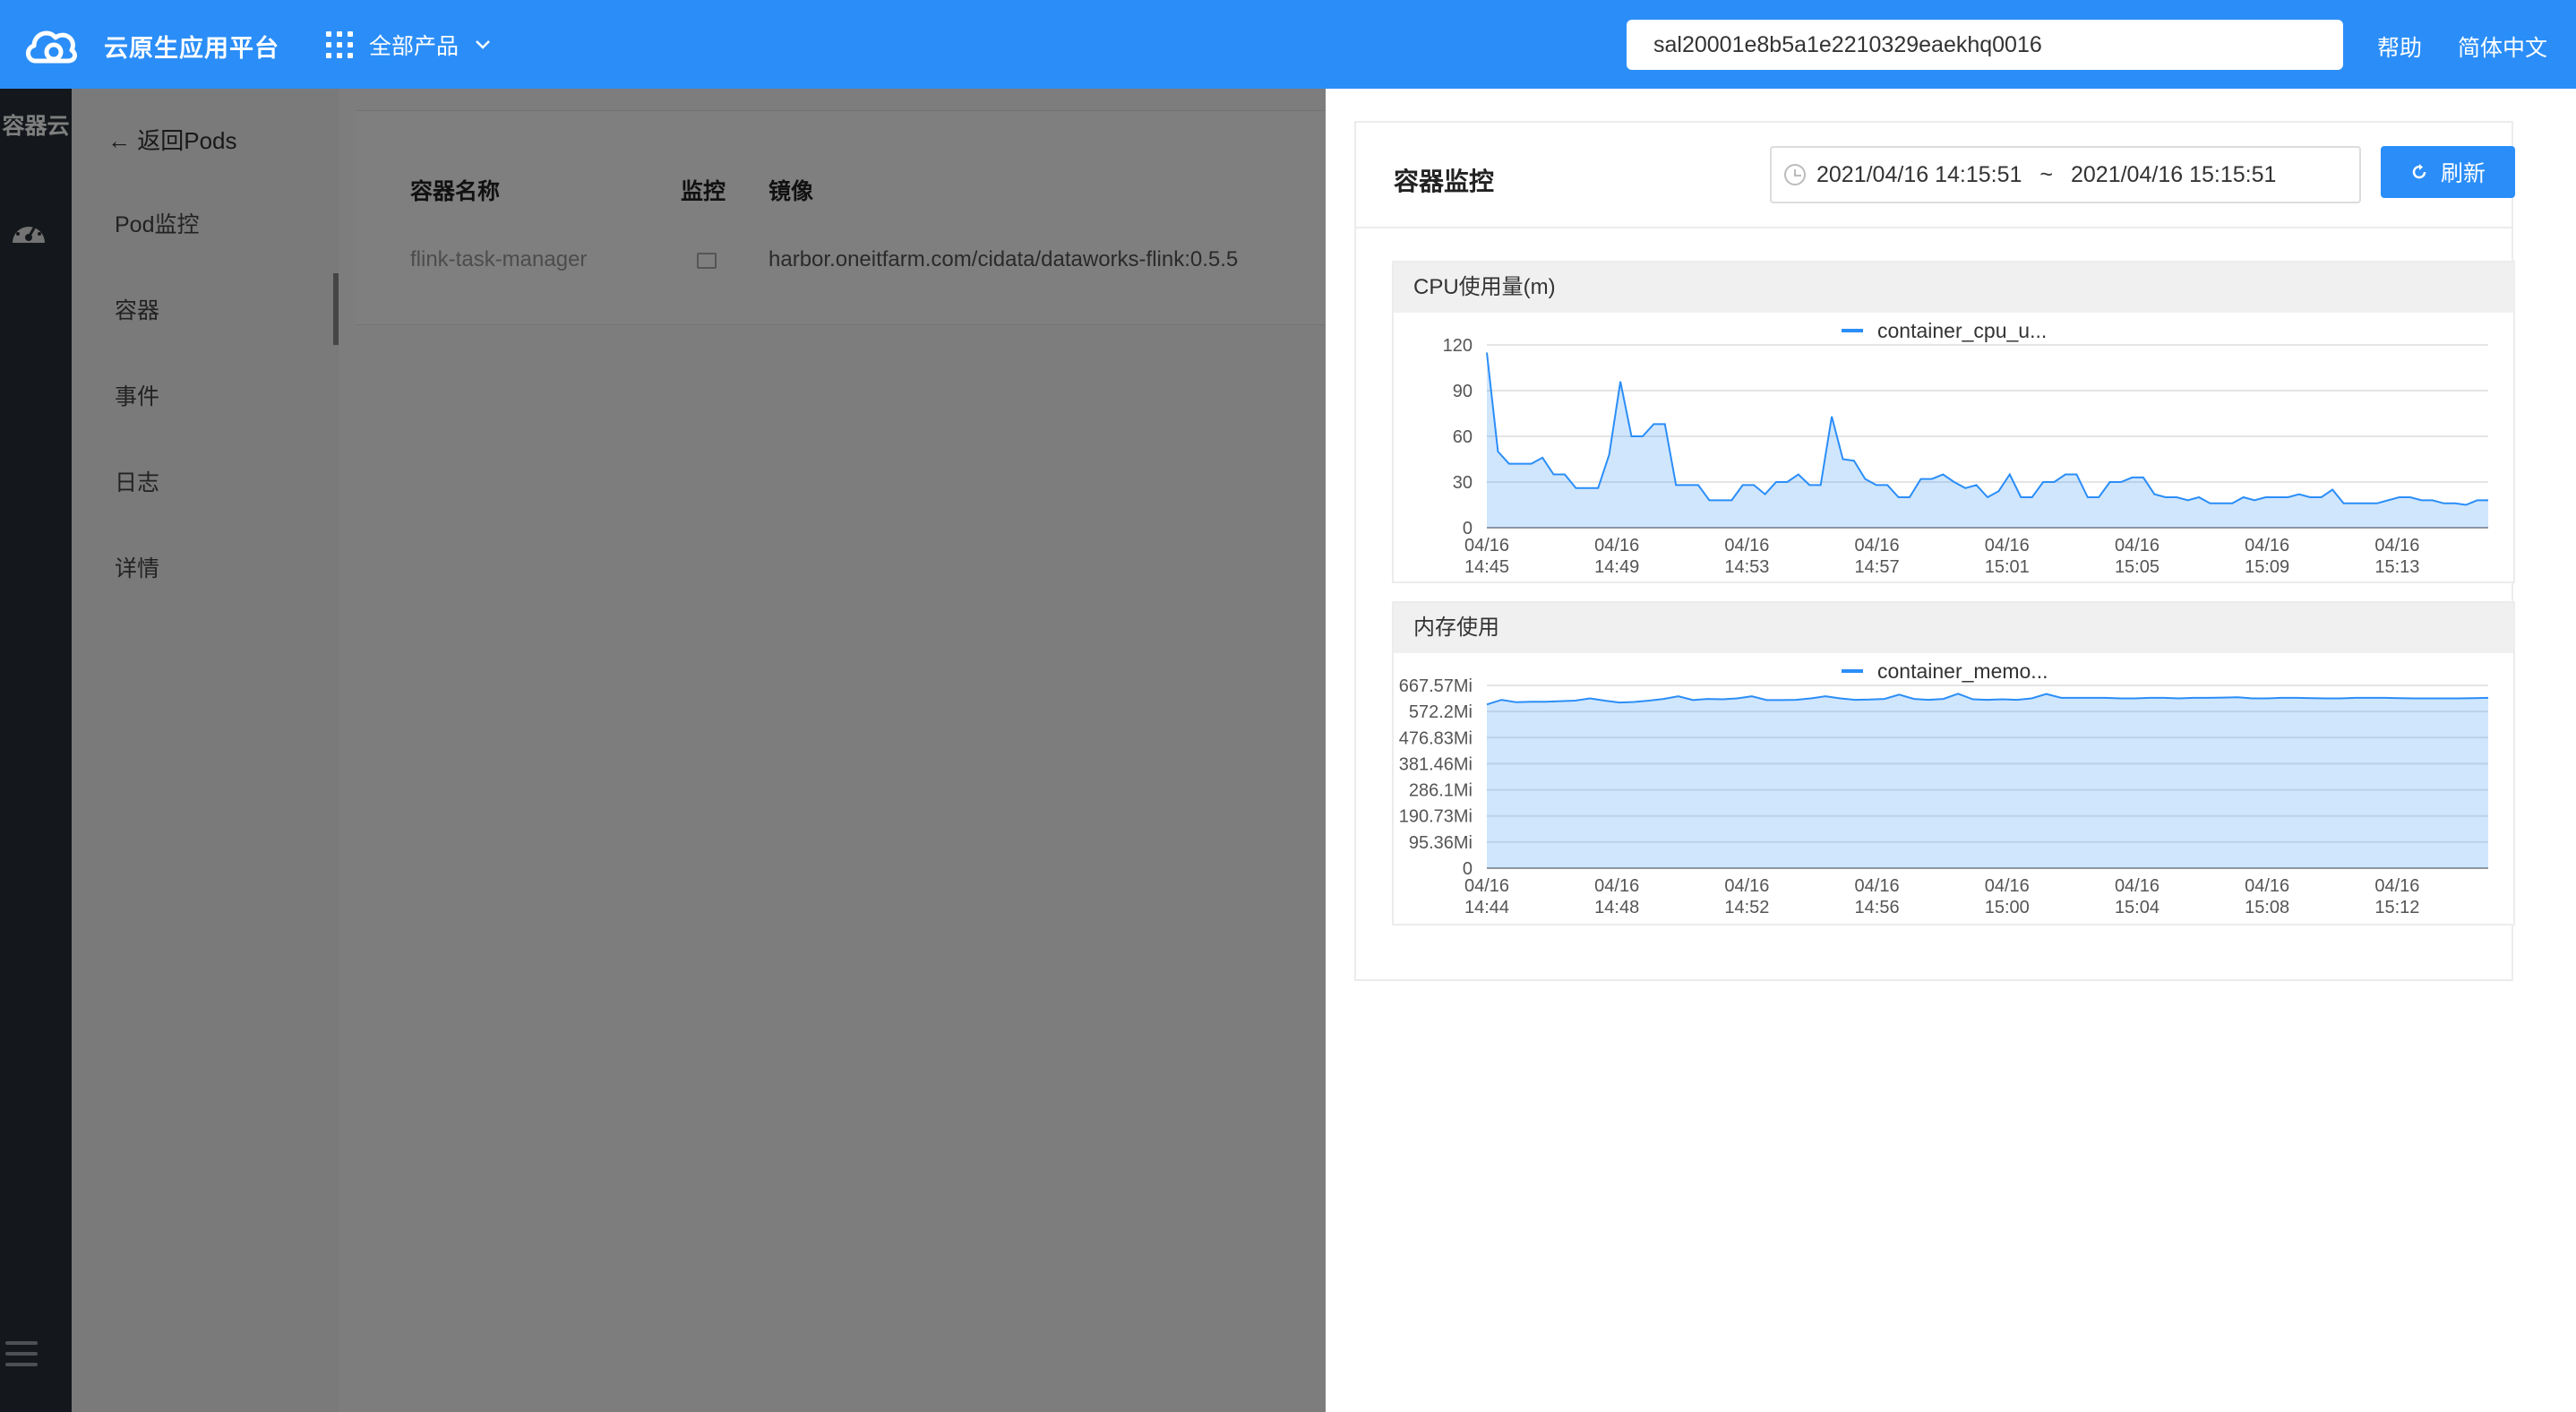 This screenshot has width=2576, height=1412. What do you see at coordinates (2137, 907) in the screenshot?
I see `memory-chart-x-tick-time: 15:04` at bounding box center [2137, 907].